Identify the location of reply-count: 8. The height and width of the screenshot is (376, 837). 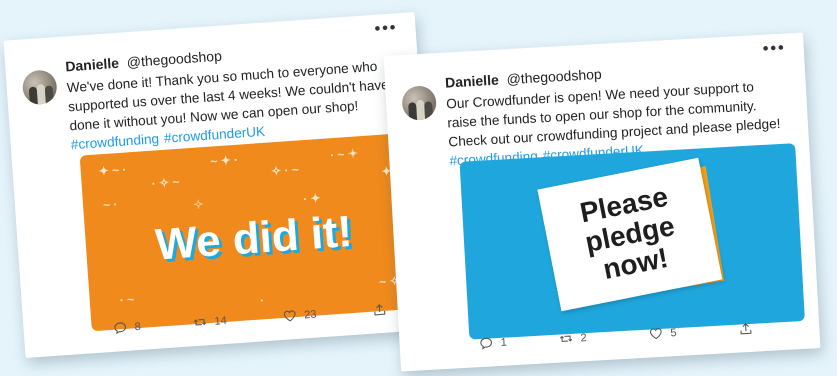
(138, 326).